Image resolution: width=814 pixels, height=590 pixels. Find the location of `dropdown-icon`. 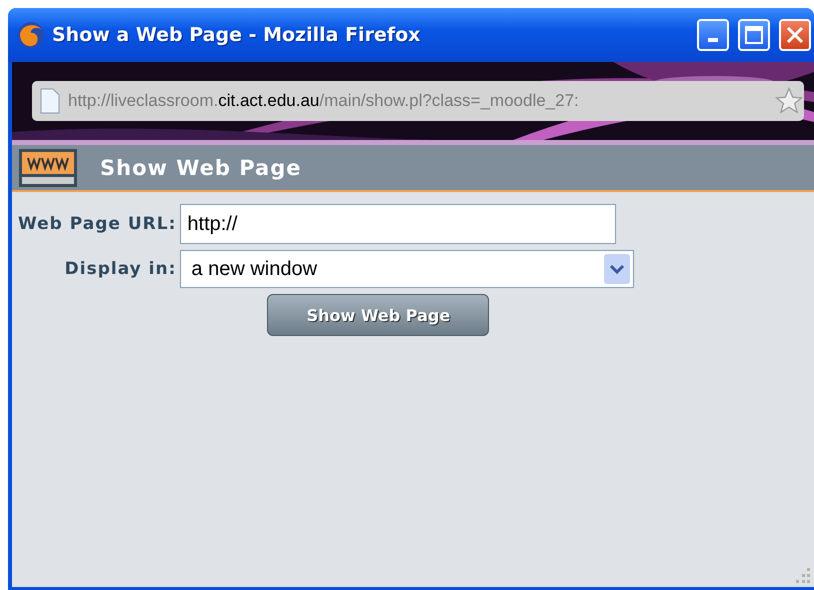

dropdown-icon is located at coordinates (617, 269).